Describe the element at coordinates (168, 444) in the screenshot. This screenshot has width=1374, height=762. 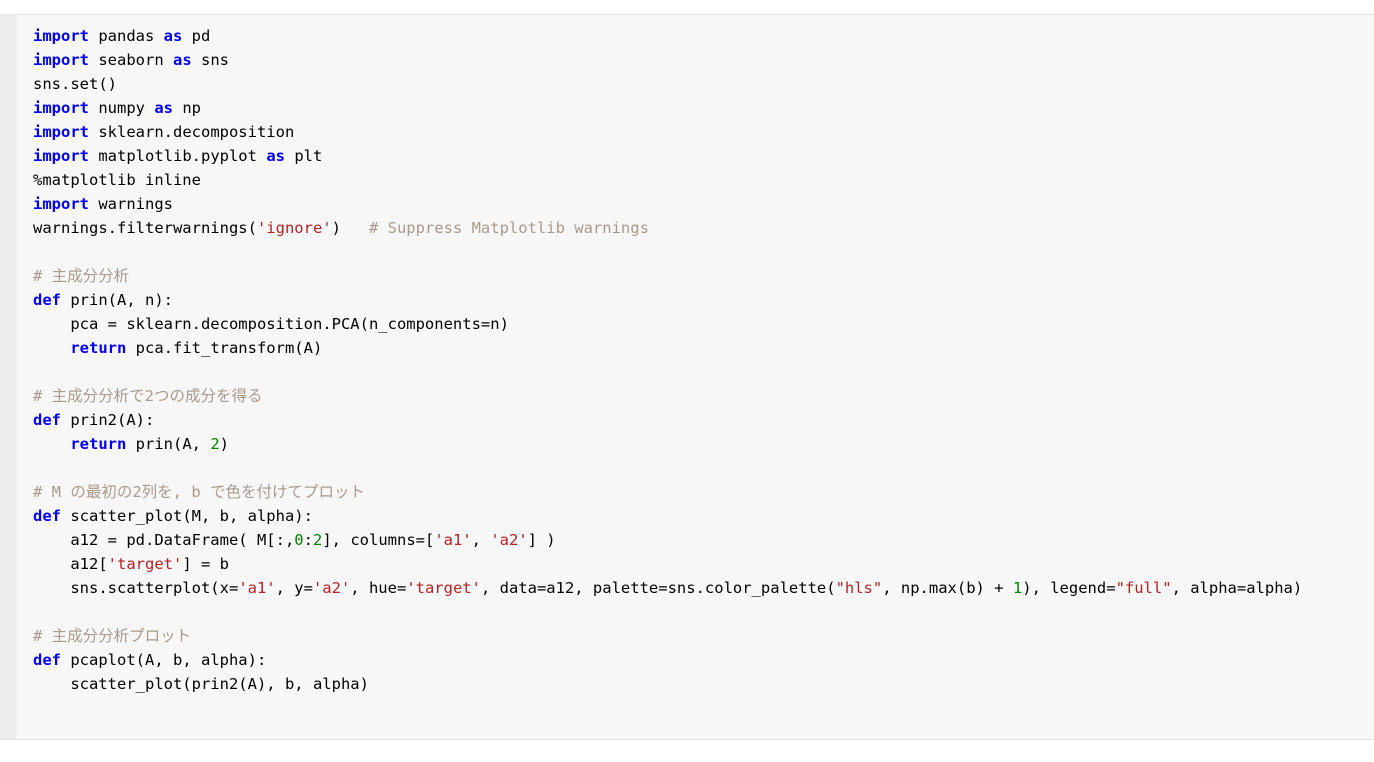
I see `code-token: prin(A,` at that location.